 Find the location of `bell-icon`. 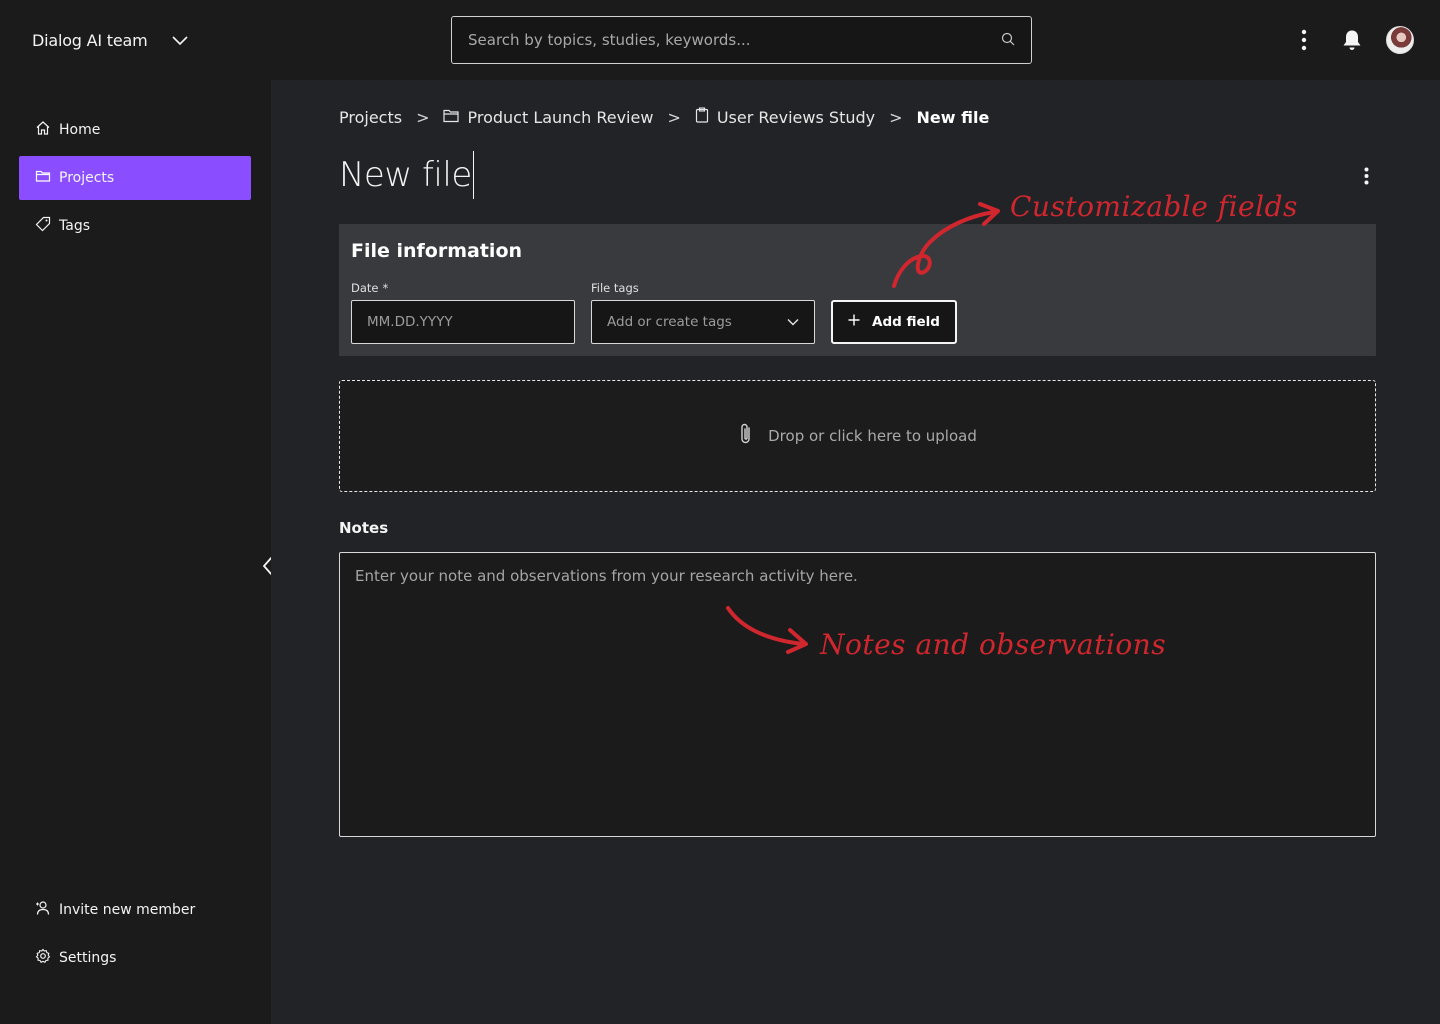

bell-icon is located at coordinates (1352, 40).